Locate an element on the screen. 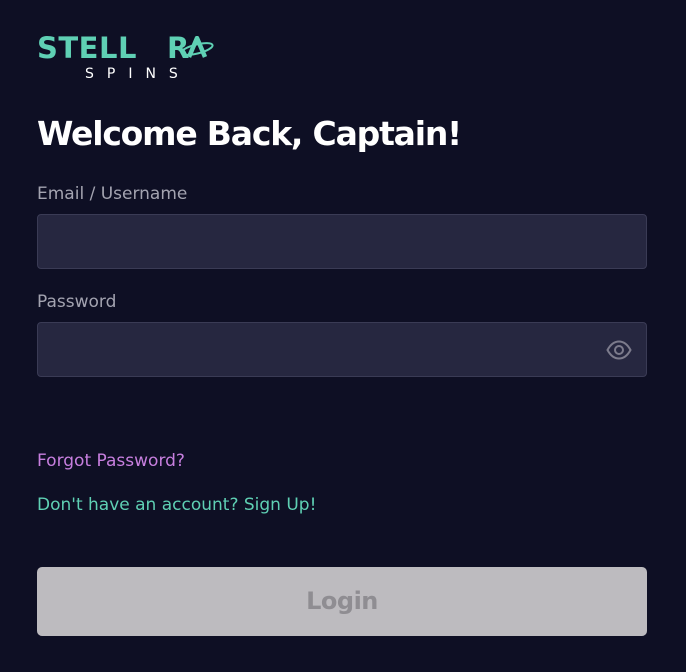 The width and height of the screenshot is (686, 672). email-field is located at coordinates (342, 241).